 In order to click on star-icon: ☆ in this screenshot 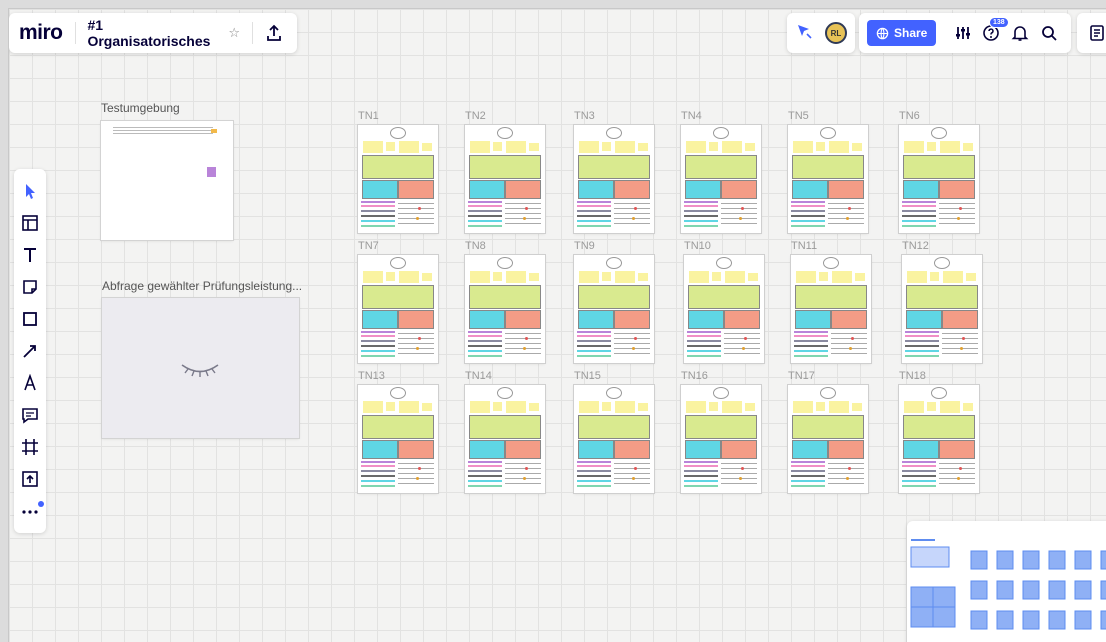, I will do `click(234, 33)`.